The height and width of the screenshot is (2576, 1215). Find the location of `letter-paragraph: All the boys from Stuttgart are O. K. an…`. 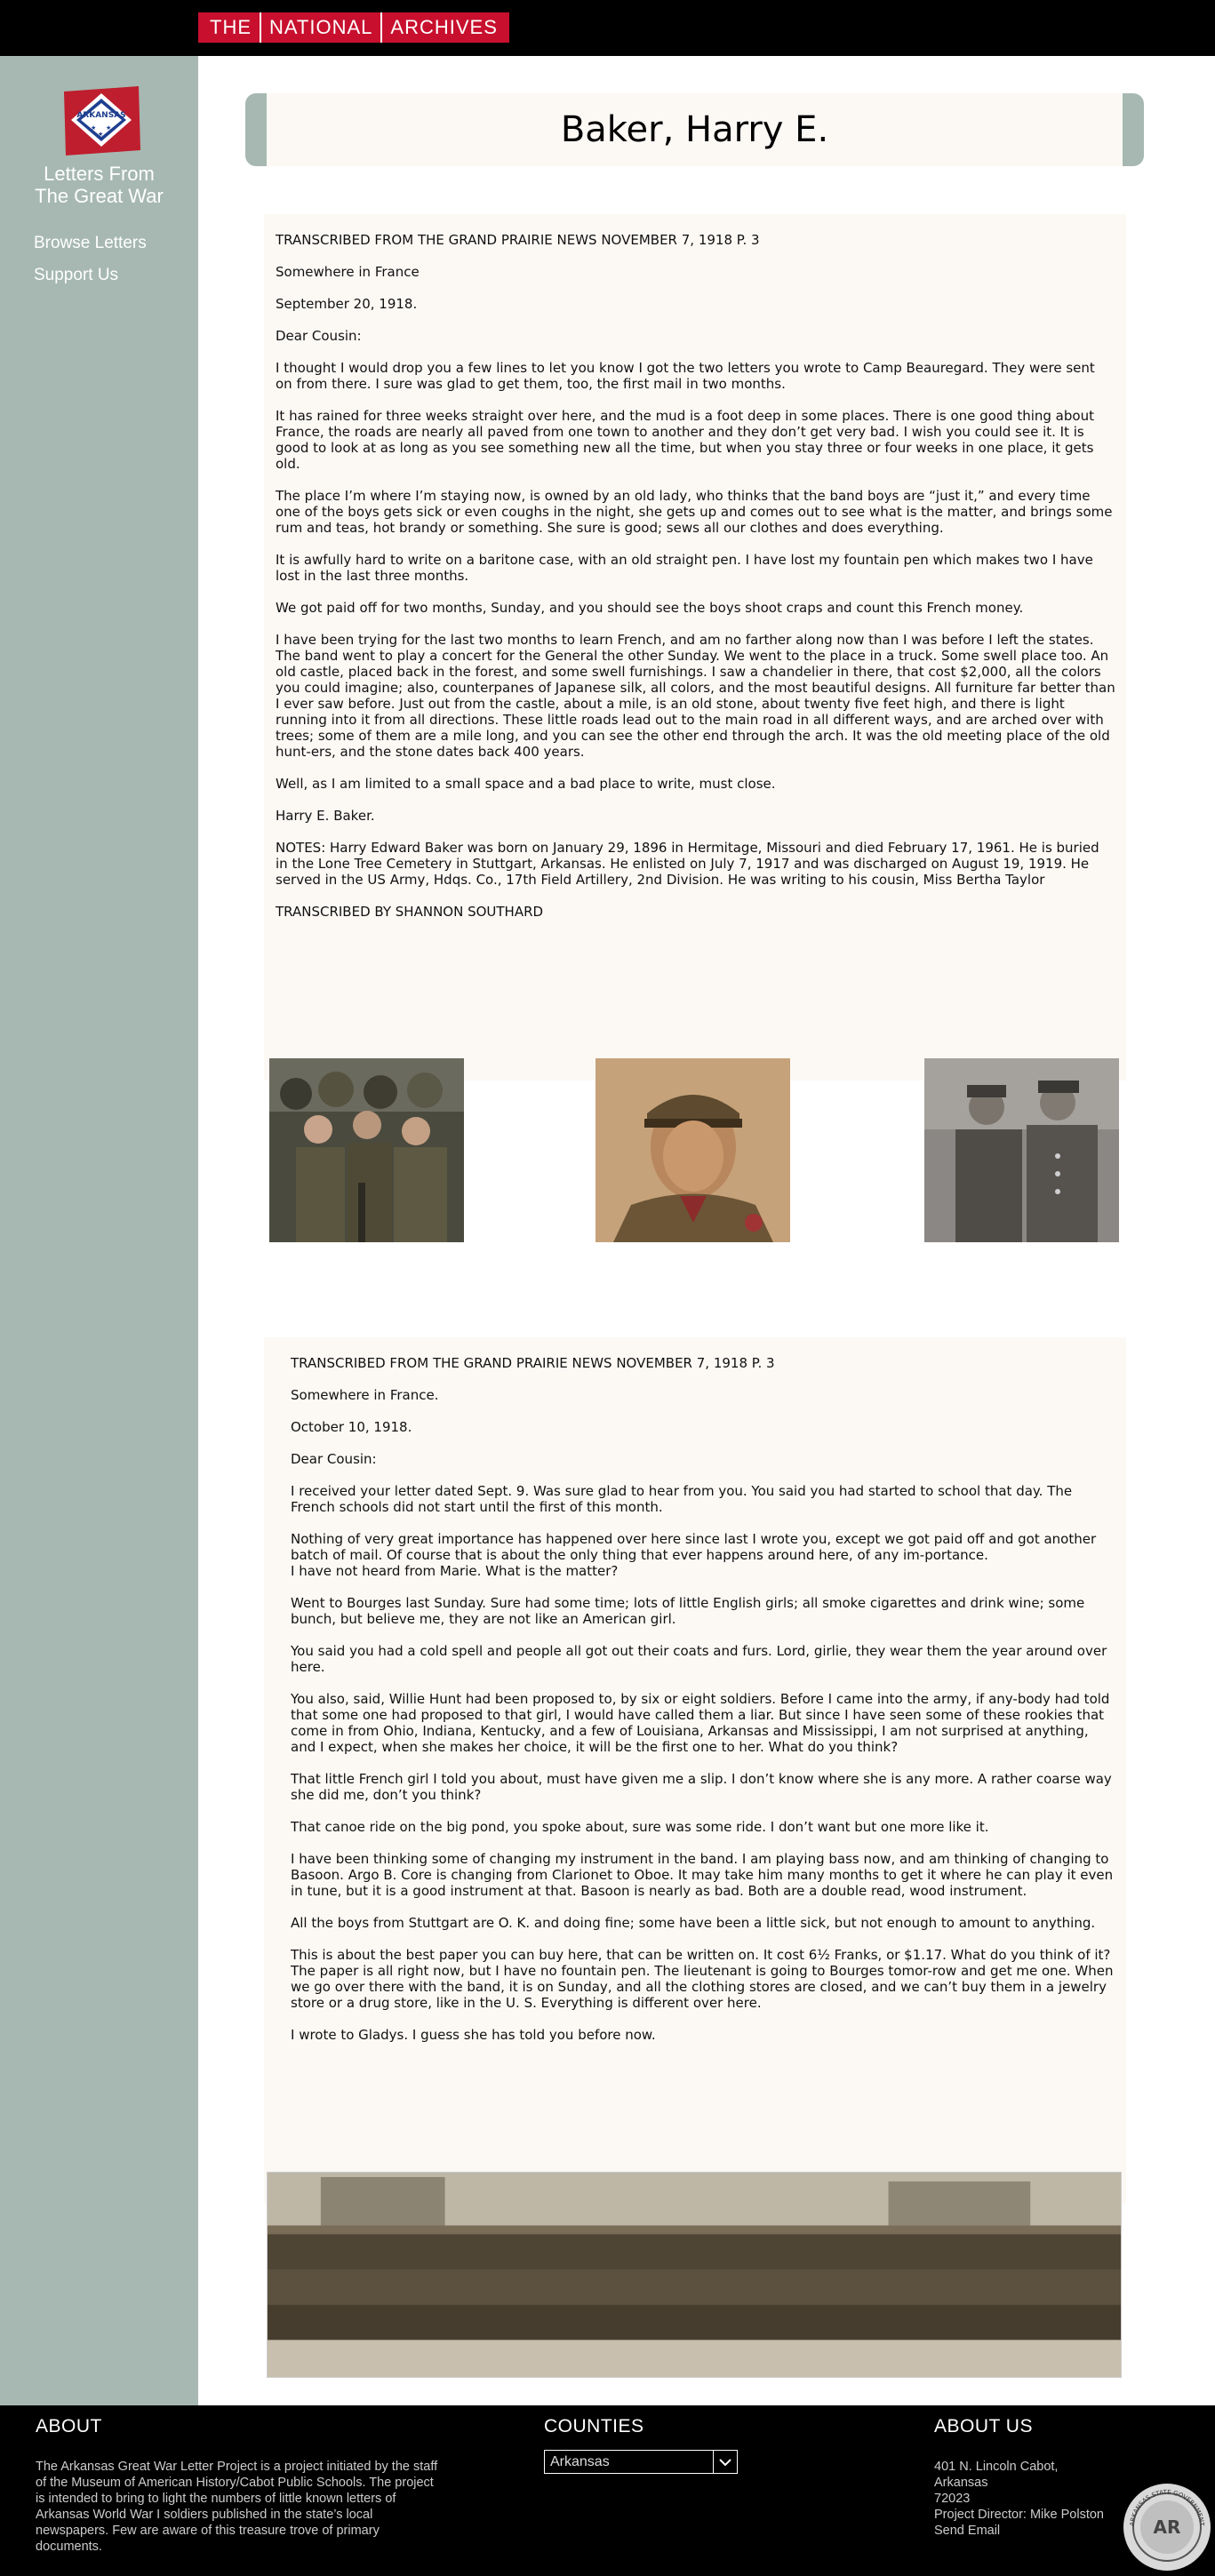

letter-paragraph: All the boys from Stuttgart are O. K. an… is located at coordinates (693, 1923).